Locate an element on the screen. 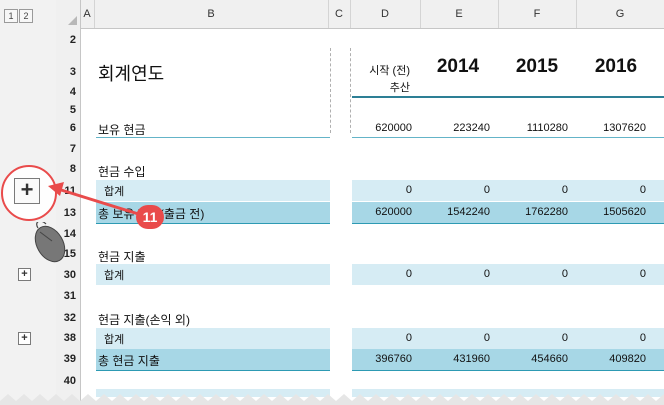 This screenshot has width=664, height=405. total-expense-label: 총 현금 지출 is located at coordinates (129, 361).